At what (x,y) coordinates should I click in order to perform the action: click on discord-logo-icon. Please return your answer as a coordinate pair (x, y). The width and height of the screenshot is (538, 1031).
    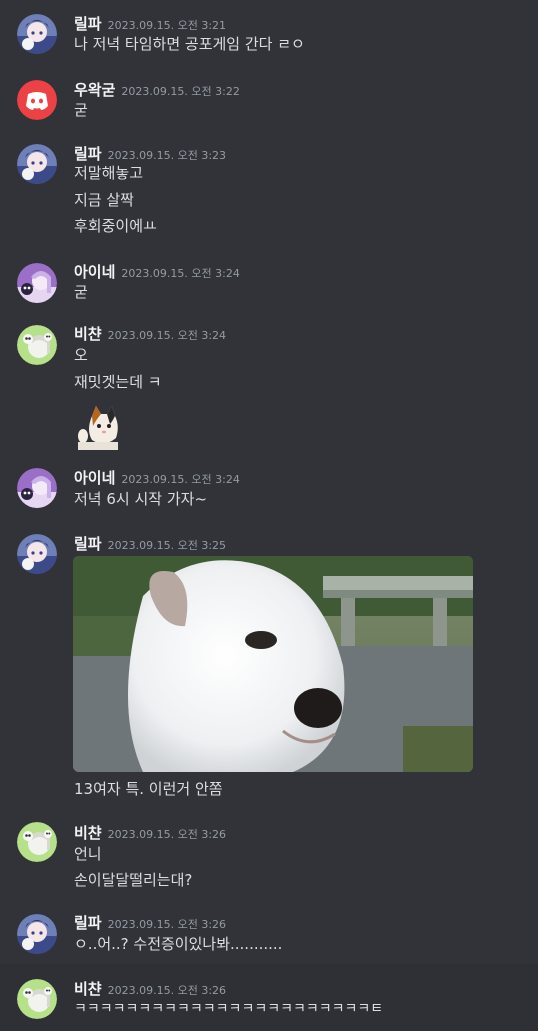
    Looking at the image, I should click on (37, 100).